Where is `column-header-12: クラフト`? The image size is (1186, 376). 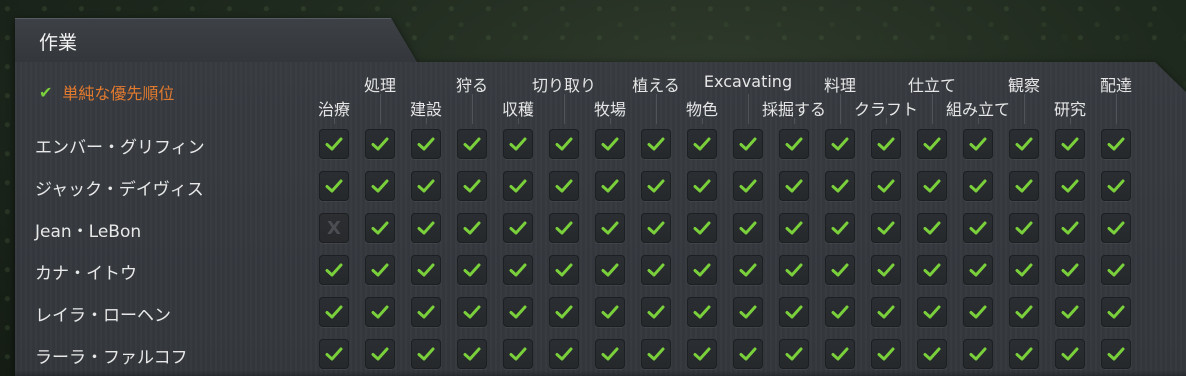
column-header-12: クラフト is located at coordinates (886, 108).